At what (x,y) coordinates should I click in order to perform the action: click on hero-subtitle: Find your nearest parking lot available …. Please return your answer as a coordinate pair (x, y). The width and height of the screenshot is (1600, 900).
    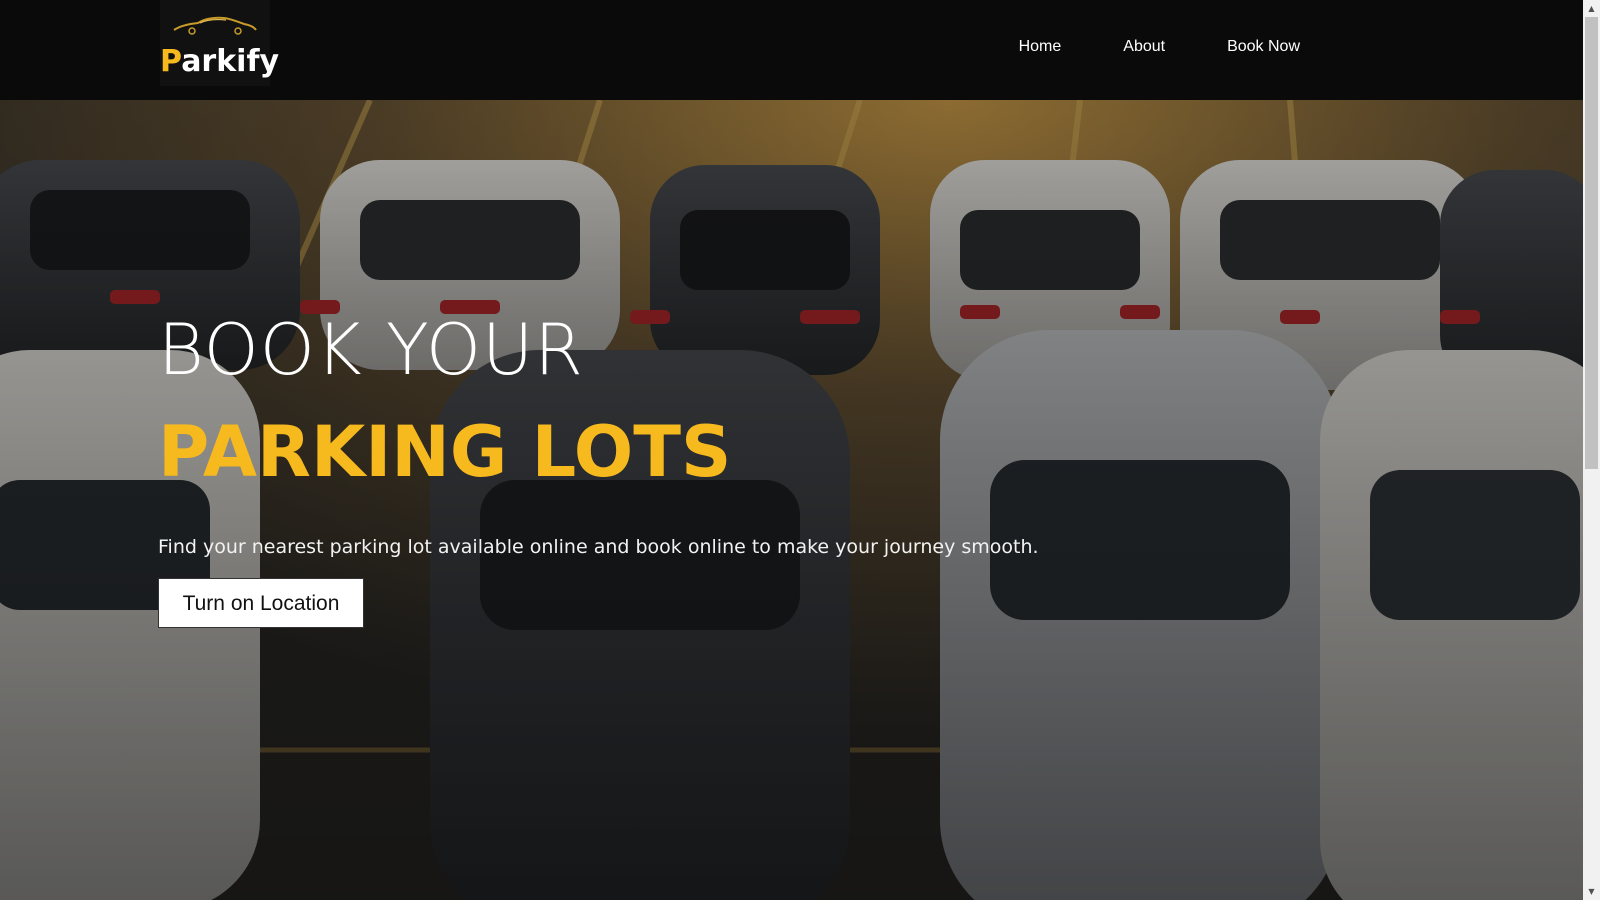
    Looking at the image, I should click on (598, 547).